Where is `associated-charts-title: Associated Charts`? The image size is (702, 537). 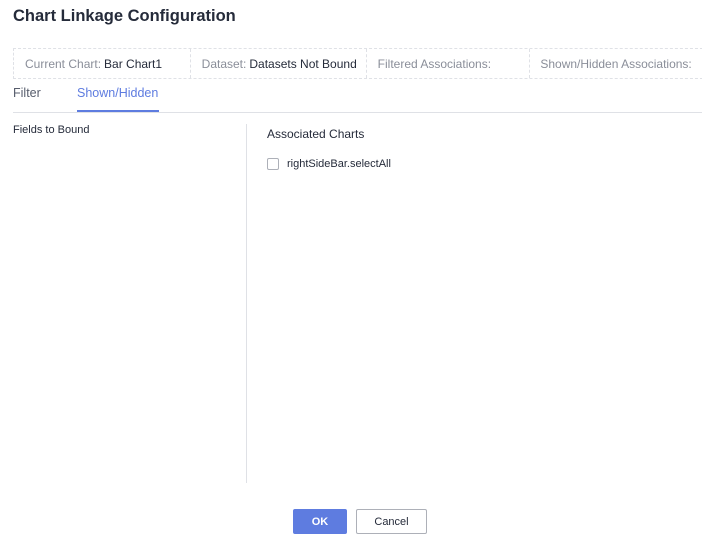 associated-charts-title: Associated Charts is located at coordinates (316, 134).